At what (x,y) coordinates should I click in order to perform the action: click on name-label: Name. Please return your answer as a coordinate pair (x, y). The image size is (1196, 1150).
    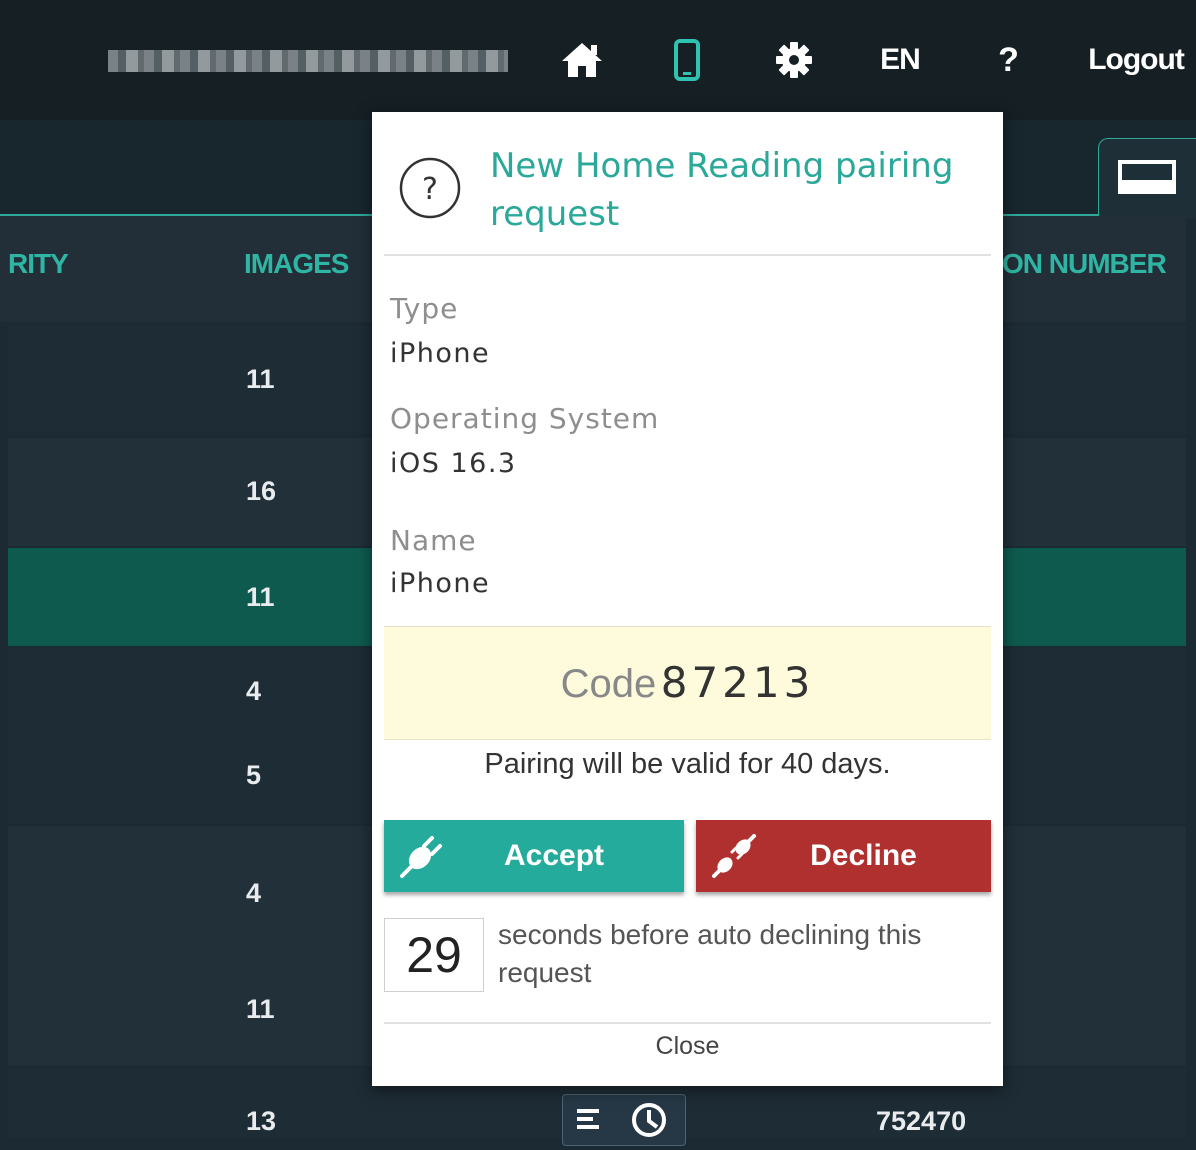
    Looking at the image, I should click on (433, 540).